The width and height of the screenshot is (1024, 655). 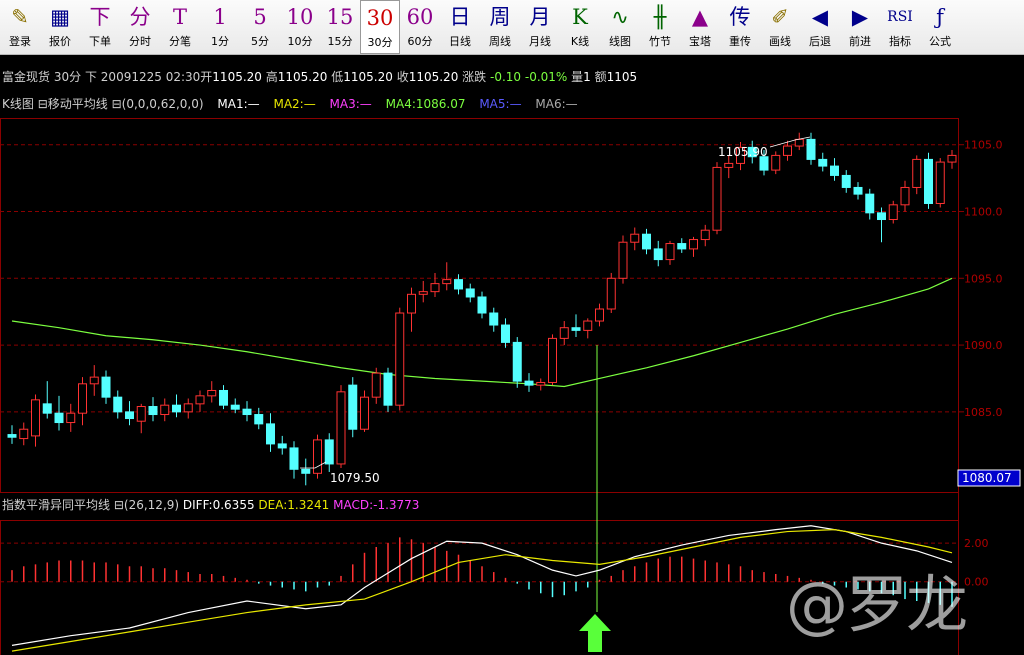 I want to click on macd-tick-label: 0.00, so click(x=976, y=582).